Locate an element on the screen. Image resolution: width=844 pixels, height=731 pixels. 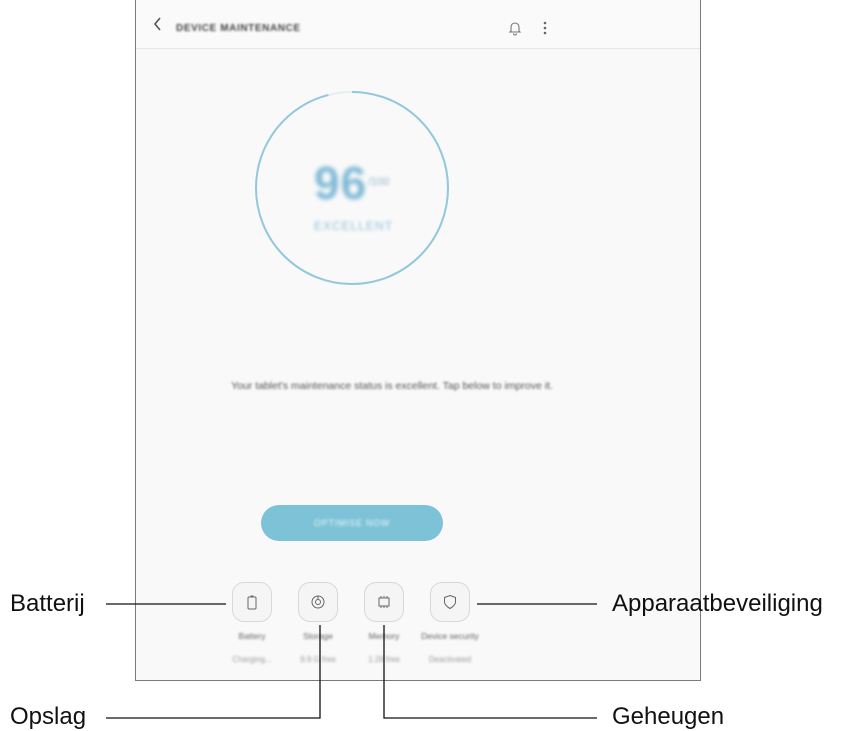
callout-line-geheugen is located at coordinates (490, 672).